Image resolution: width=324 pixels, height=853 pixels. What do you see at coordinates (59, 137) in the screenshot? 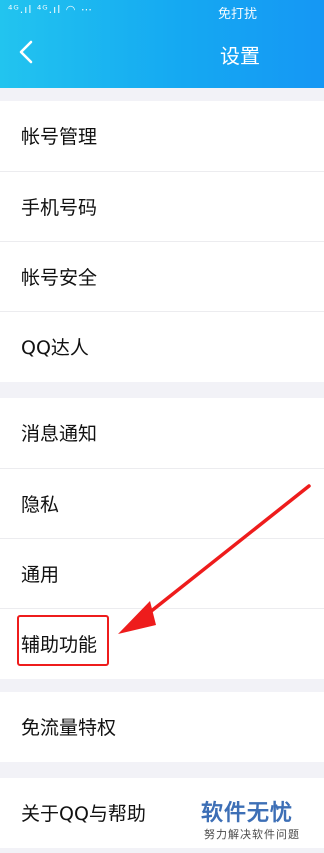
I see `settings-item-label: 帐号管理` at bounding box center [59, 137].